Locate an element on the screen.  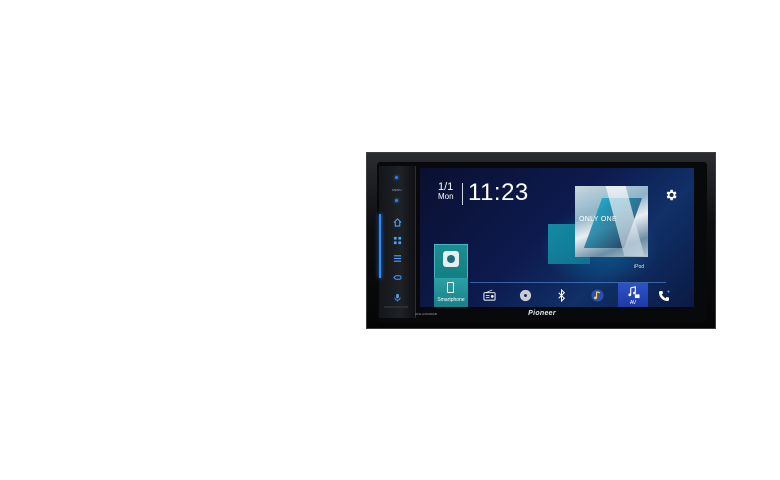
brand-logo: Pioneer is located at coordinates (542, 313).